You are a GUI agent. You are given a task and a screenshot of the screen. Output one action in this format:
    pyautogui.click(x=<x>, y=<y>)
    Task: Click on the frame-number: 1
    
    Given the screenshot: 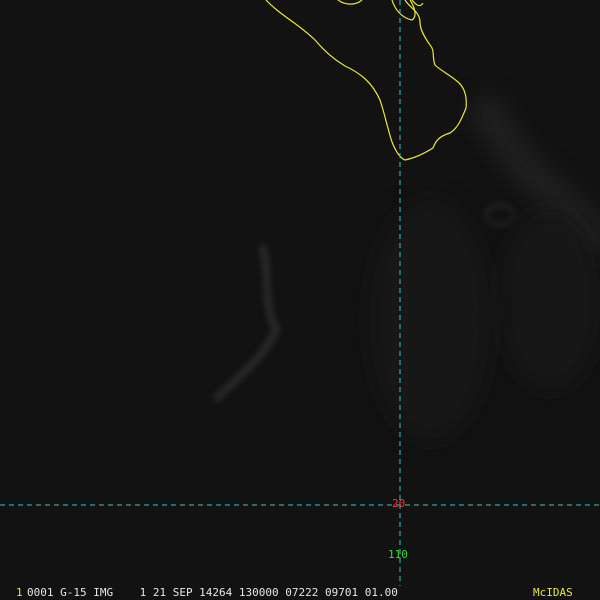 What is the action you would take?
    pyautogui.click(x=19, y=592)
    